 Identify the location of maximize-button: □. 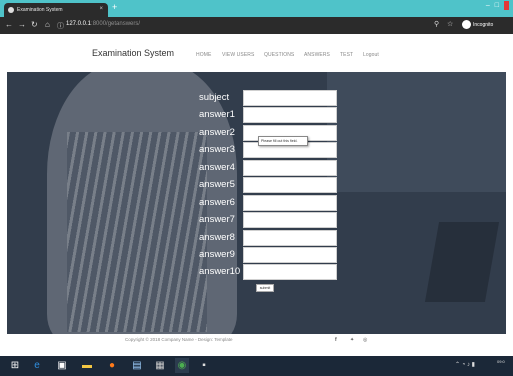
(497, 5).